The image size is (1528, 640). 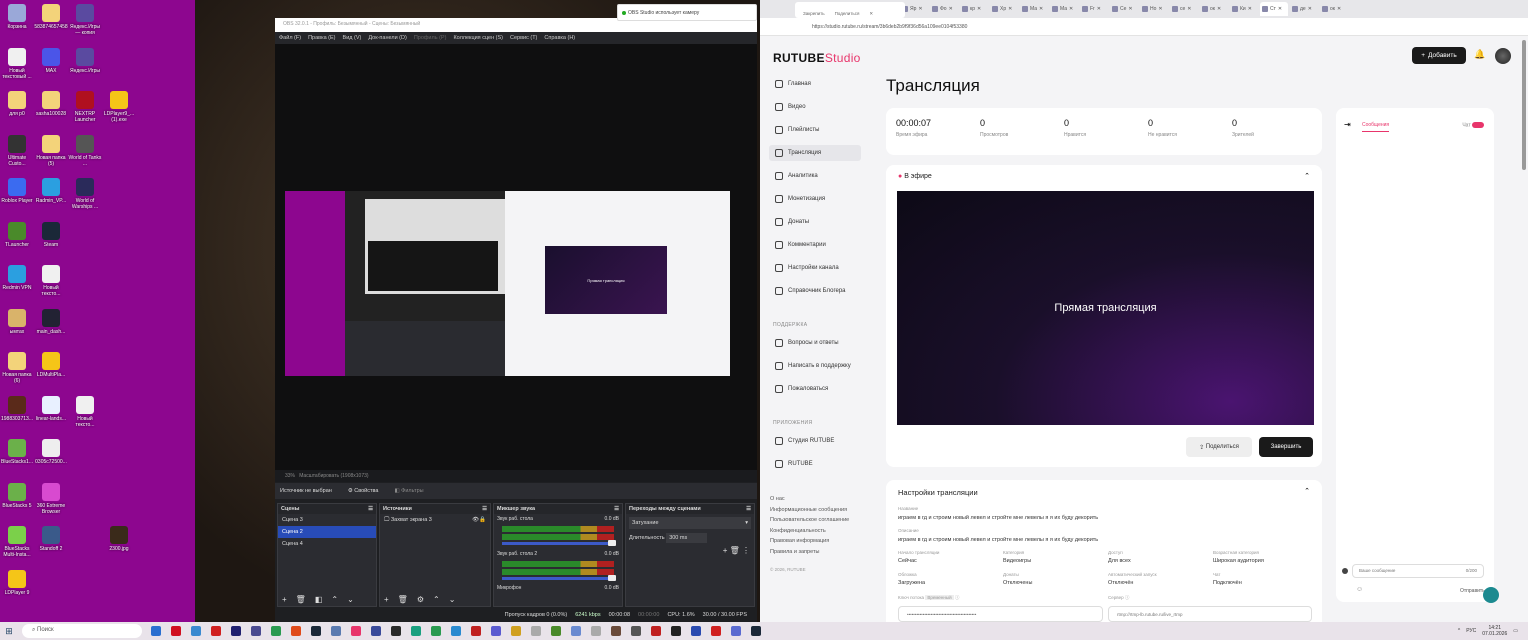 I want to click on chat-toggle: Чат, so click(x=1473, y=125).